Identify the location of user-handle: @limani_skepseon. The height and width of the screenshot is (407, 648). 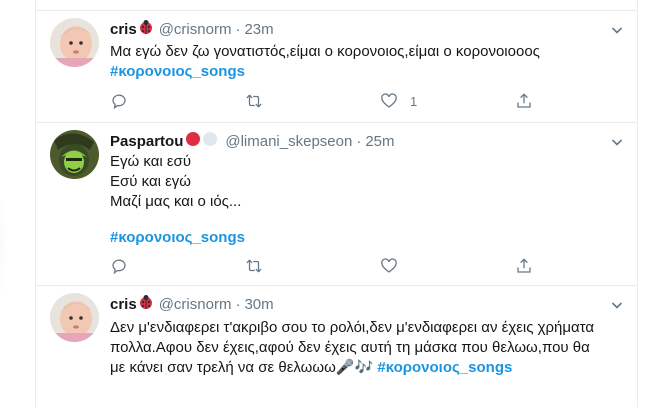
(288, 141).